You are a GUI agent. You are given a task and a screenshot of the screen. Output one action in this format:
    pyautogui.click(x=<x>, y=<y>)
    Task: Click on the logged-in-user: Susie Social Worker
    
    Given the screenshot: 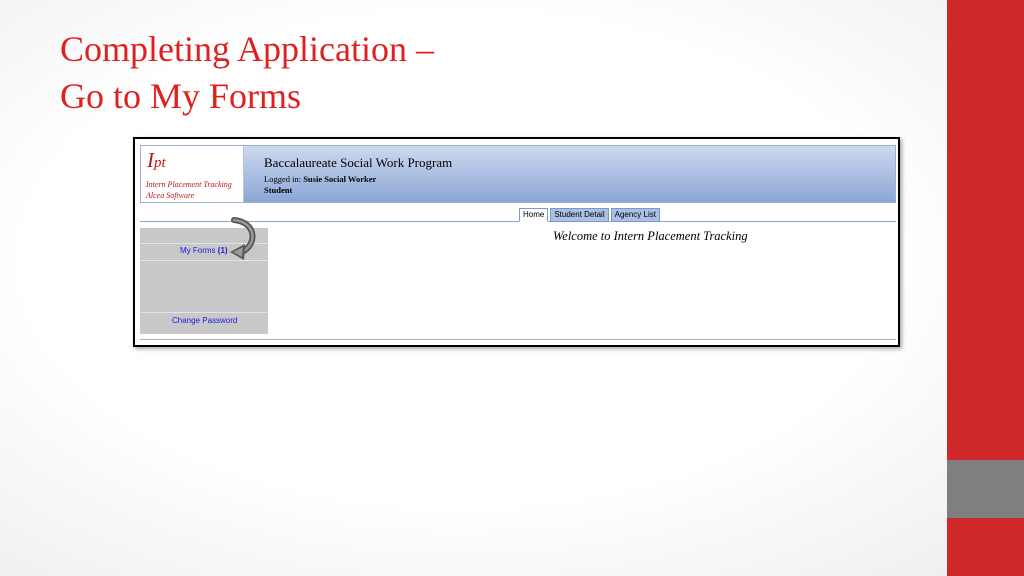 What is the action you would take?
    pyautogui.click(x=340, y=179)
    